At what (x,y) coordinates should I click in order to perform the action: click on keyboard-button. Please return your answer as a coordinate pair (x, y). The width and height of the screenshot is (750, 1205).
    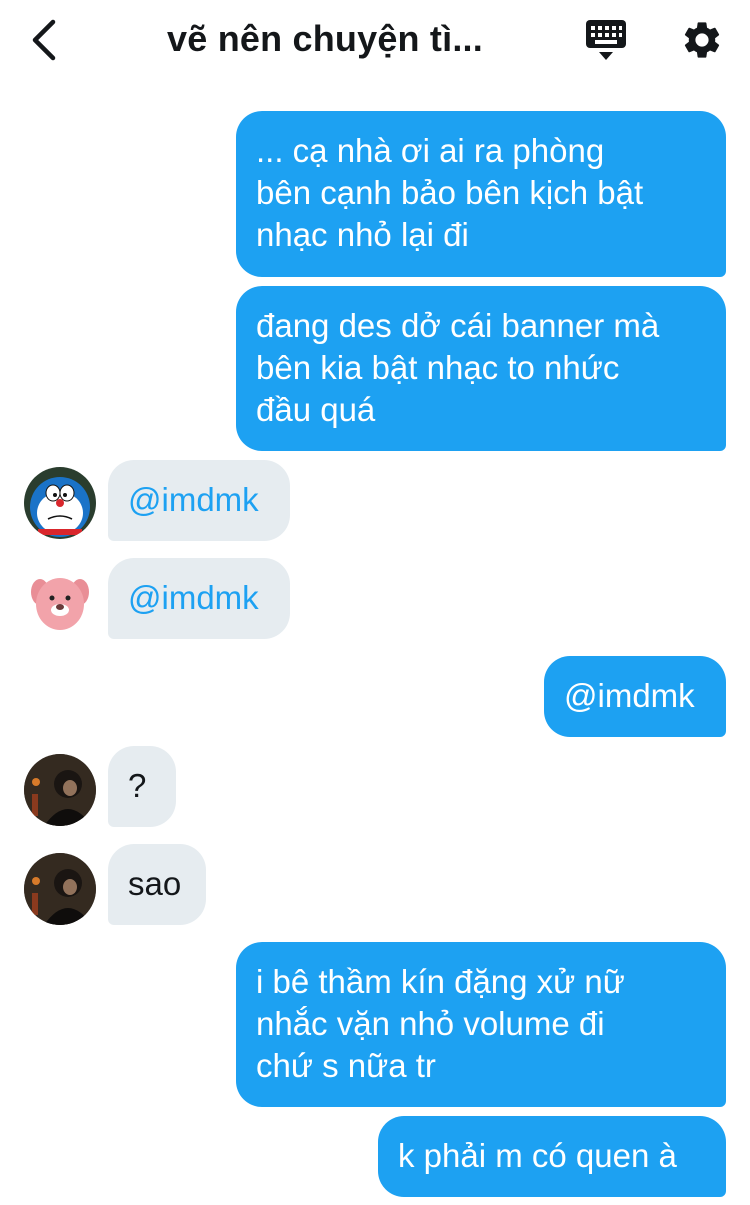
    Looking at the image, I should click on (606, 41).